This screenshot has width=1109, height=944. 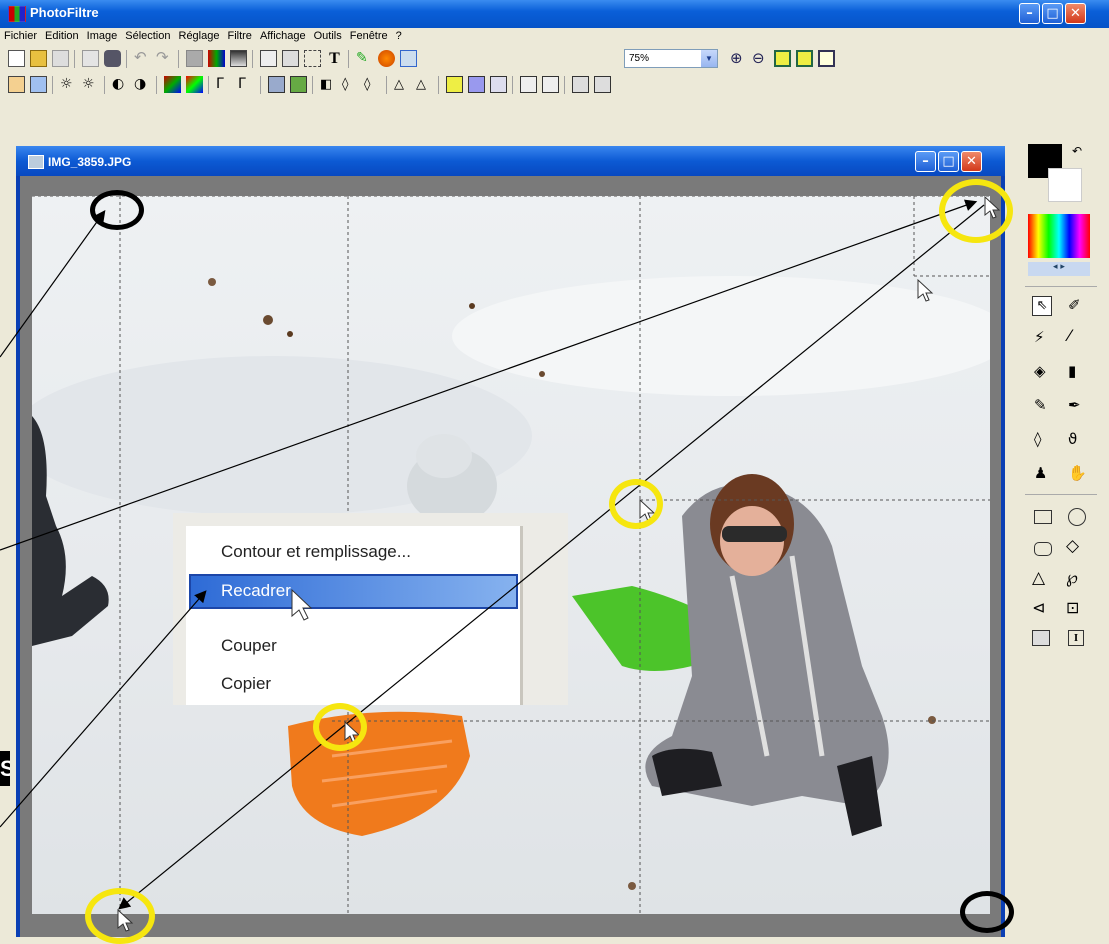 I want to click on highlight-circle-sled, so click(x=340, y=727).